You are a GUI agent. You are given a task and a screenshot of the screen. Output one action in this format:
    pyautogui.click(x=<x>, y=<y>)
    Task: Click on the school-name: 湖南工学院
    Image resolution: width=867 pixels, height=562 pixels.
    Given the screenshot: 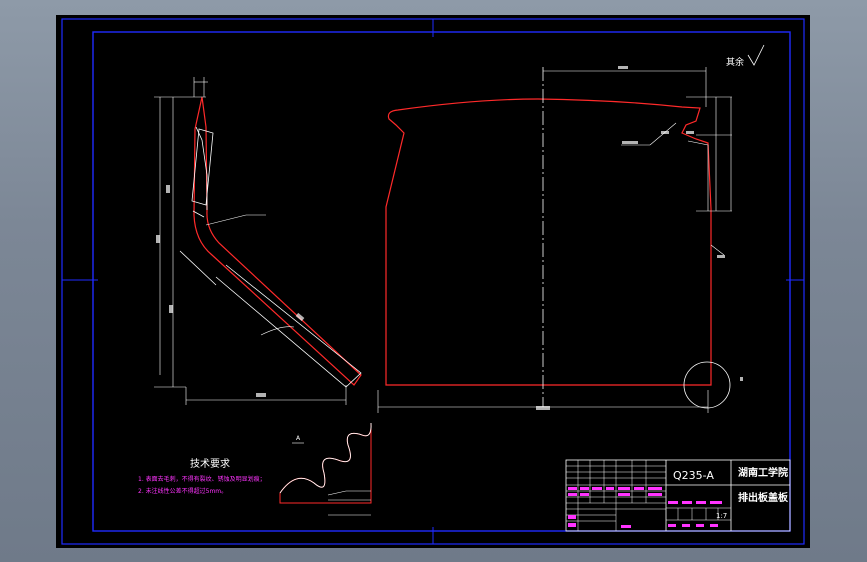 What is the action you would take?
    pyautogui.click(x=763, y=472)
    